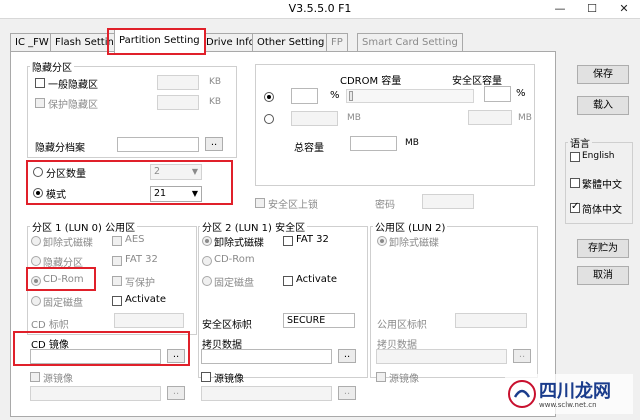  What do you see at coordinates (50, 325) in the screenshot?
I see `p1-cd-label: CD 标帜` at bounding box center [50, 325].